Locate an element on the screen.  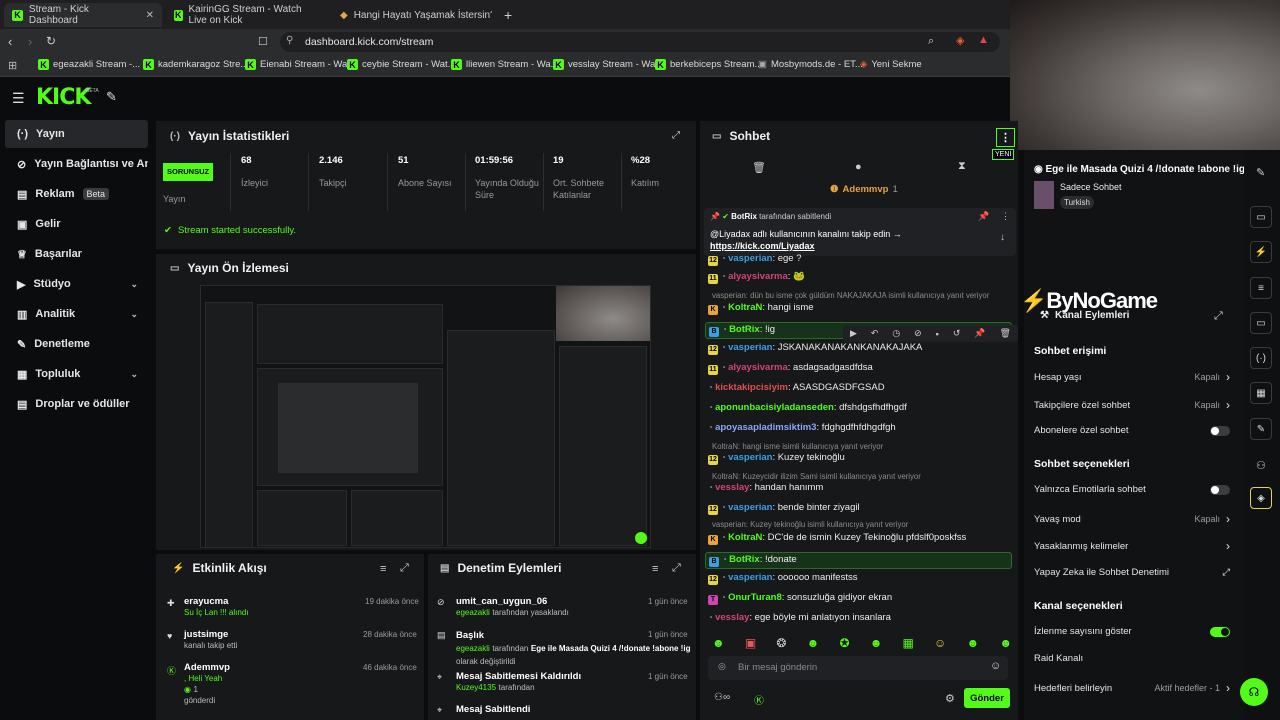
new-tab-button: + is located at coordinates (508, 15).